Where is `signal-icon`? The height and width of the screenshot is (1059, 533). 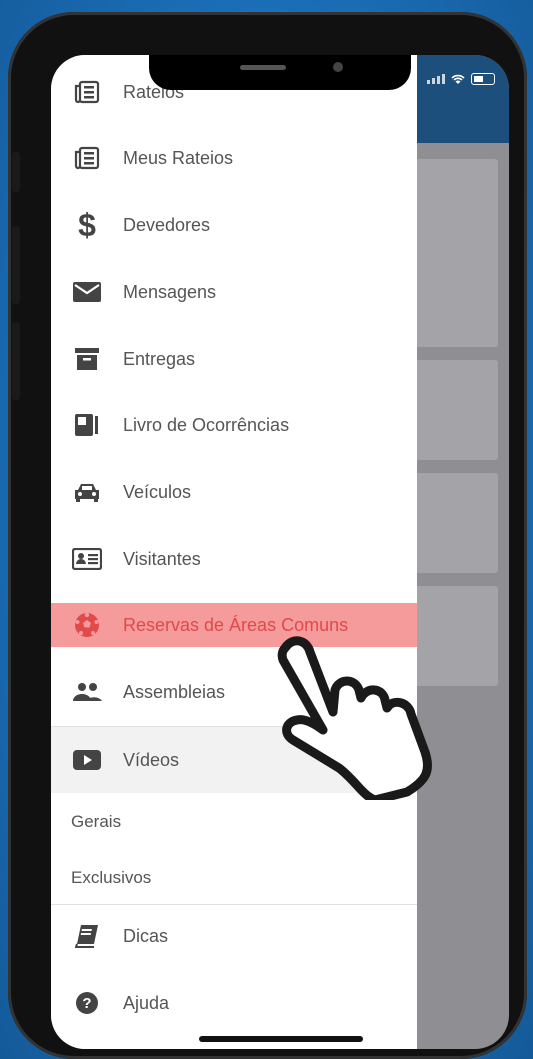
signal-icon is located at coordinates (436, 79).